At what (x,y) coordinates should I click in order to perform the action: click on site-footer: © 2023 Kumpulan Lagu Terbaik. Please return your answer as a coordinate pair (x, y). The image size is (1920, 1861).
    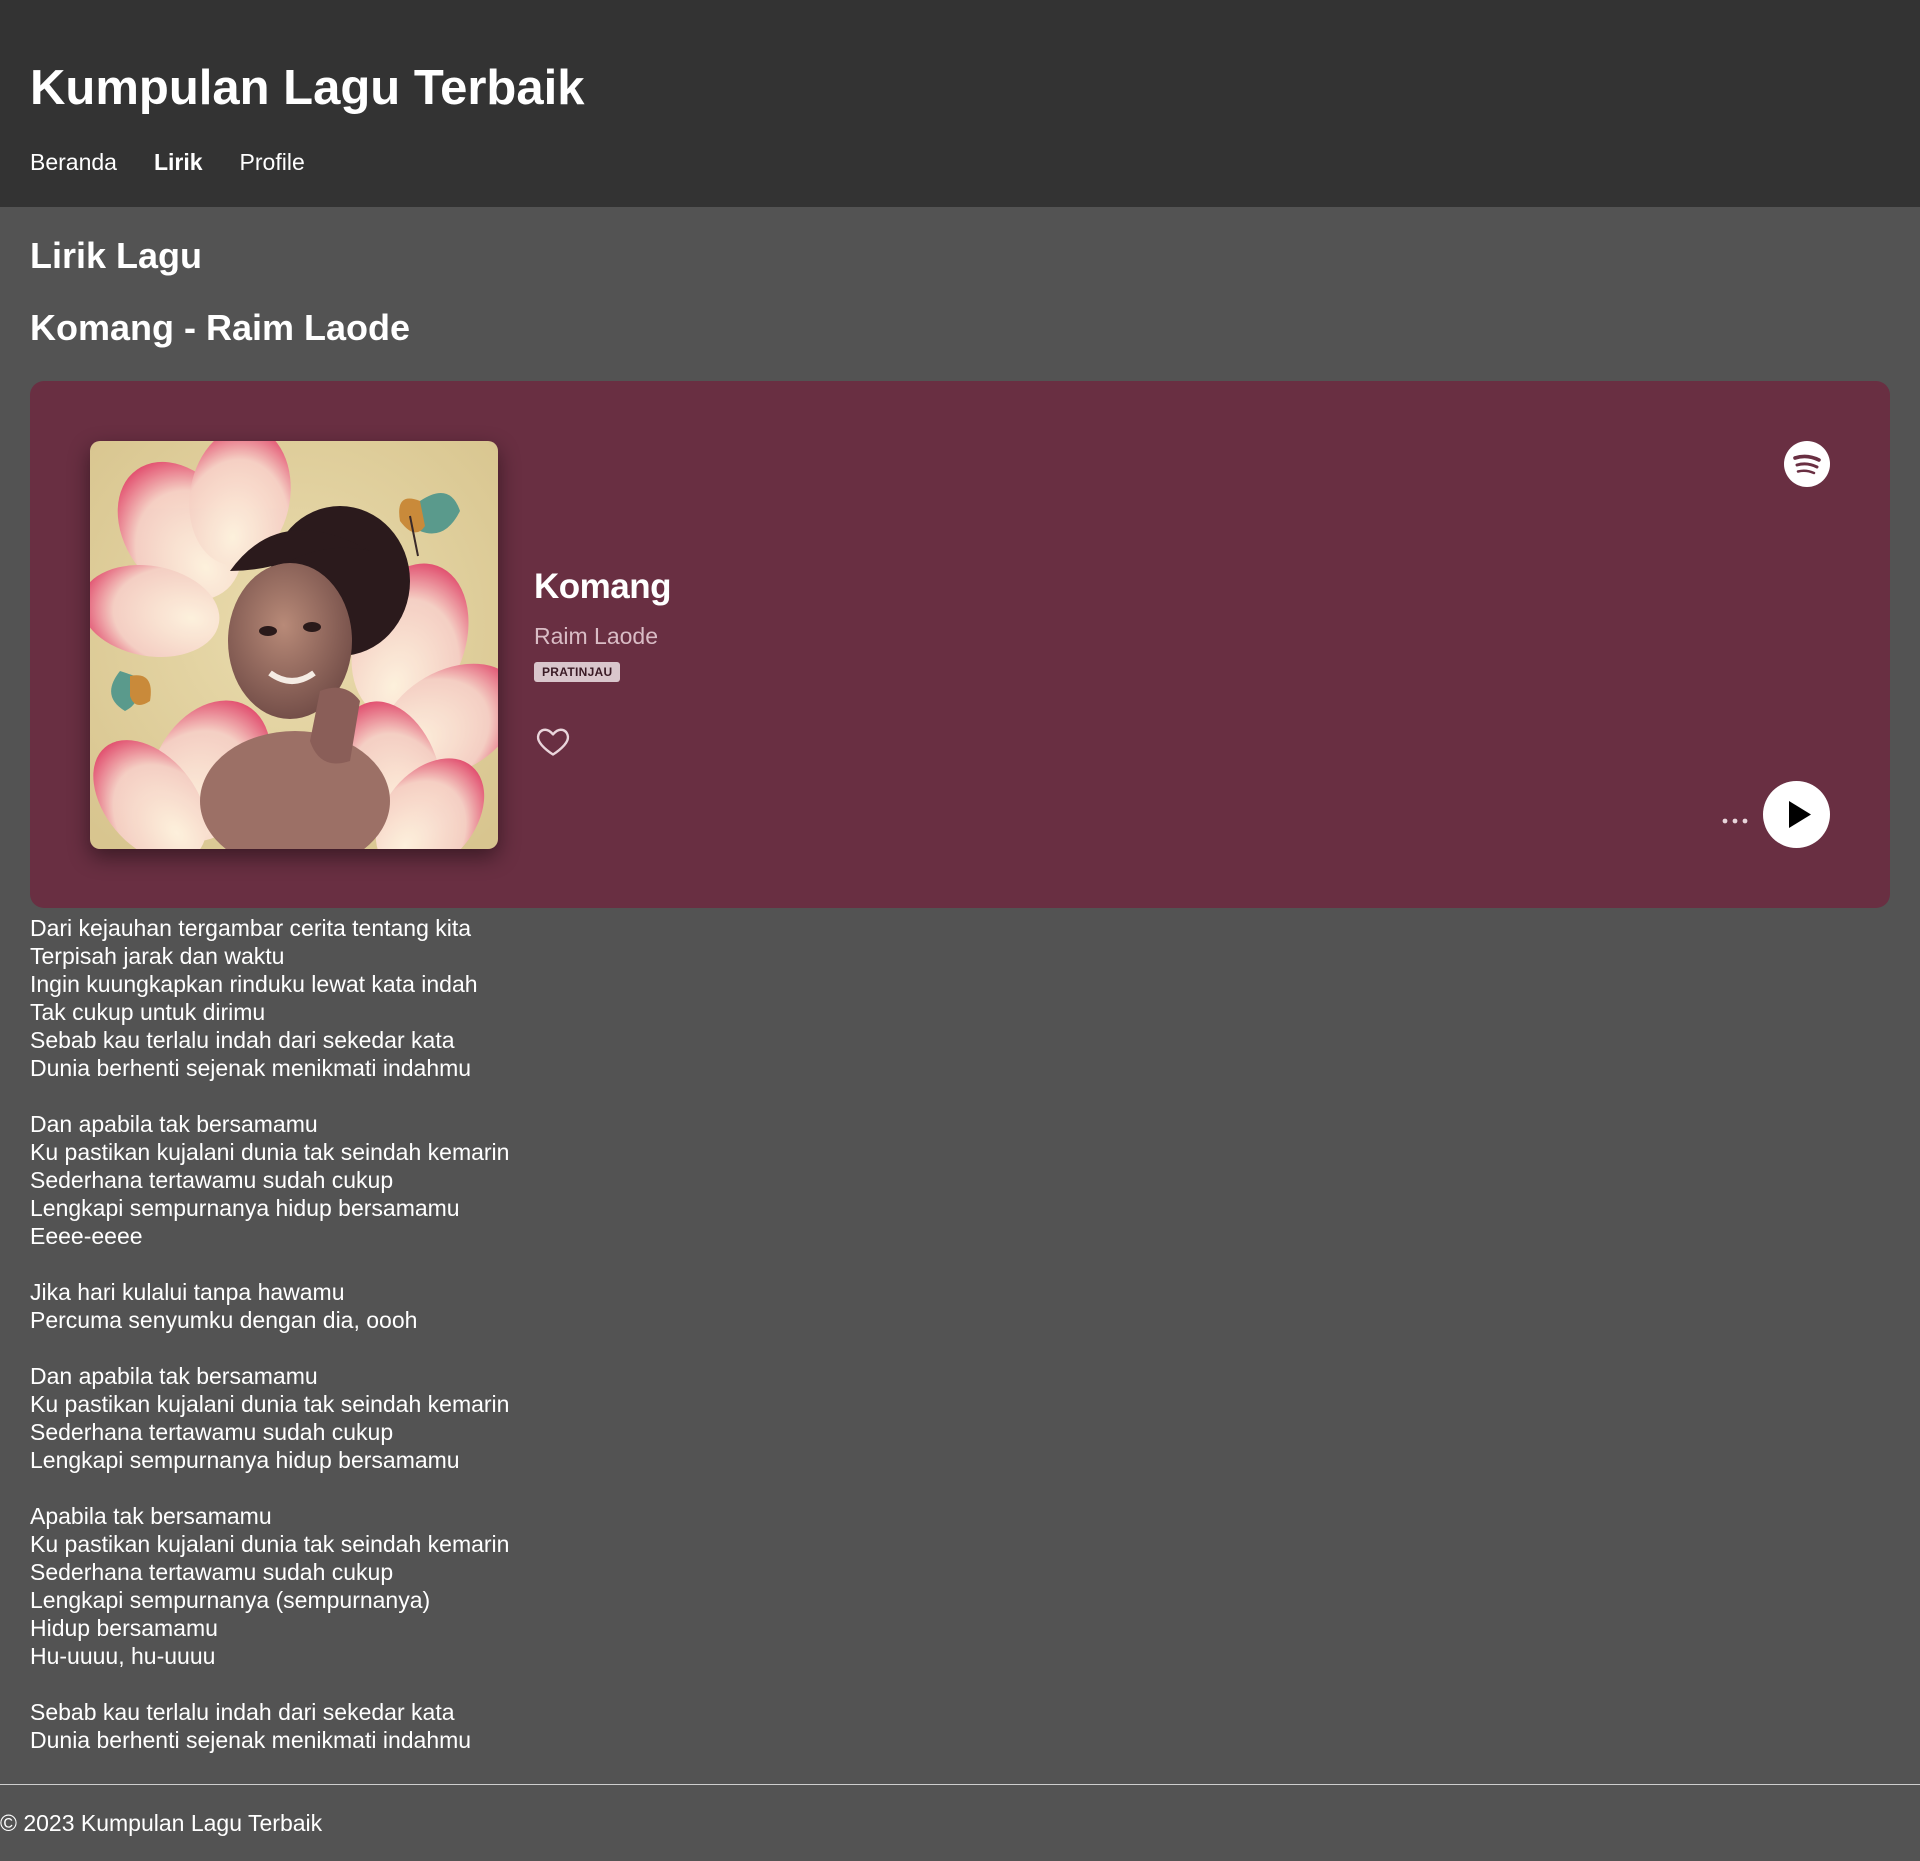
    Looking at the image, I should click on (960, 1822).